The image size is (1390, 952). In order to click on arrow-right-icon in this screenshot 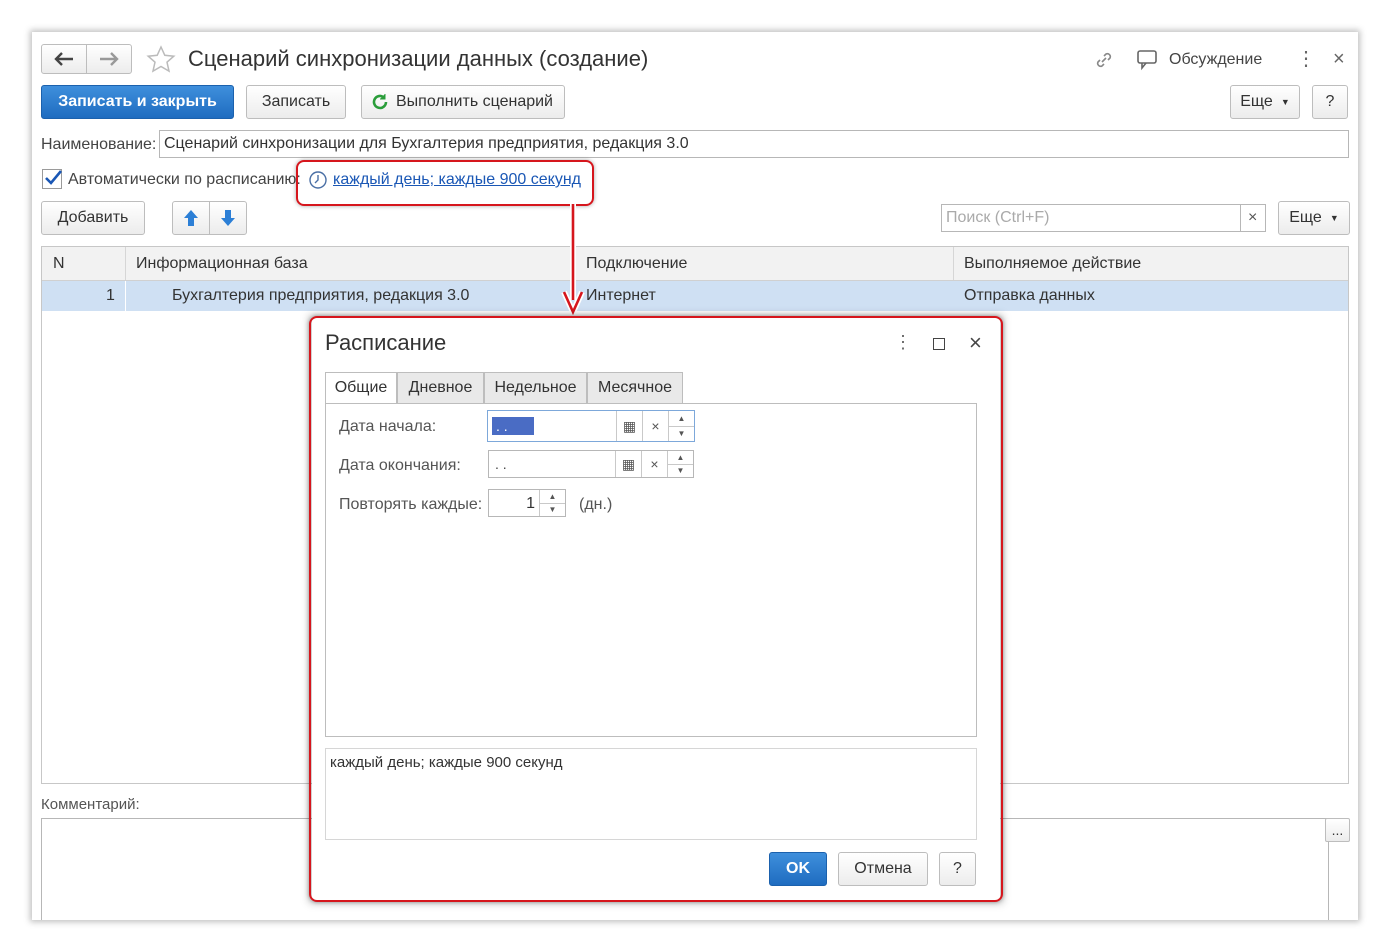, I will do `click(109, 59)`.